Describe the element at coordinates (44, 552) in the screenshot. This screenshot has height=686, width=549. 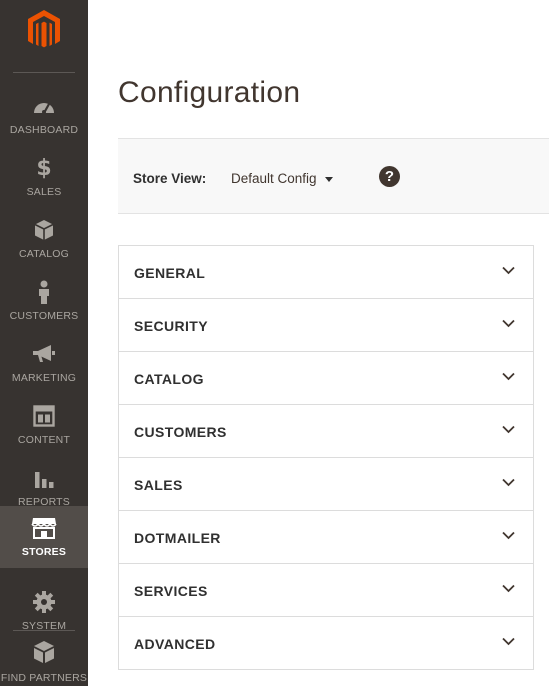
I see `sidebar-item-label: STORES` at that location.